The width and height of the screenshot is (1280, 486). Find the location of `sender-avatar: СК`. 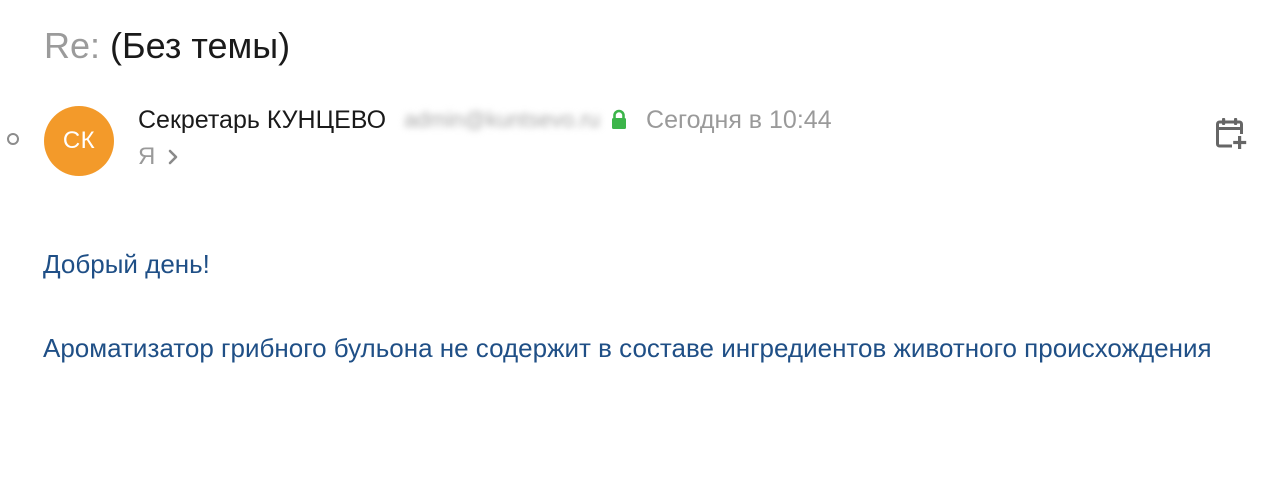

sender-avatar: СК is located at coordinates (79, 141).